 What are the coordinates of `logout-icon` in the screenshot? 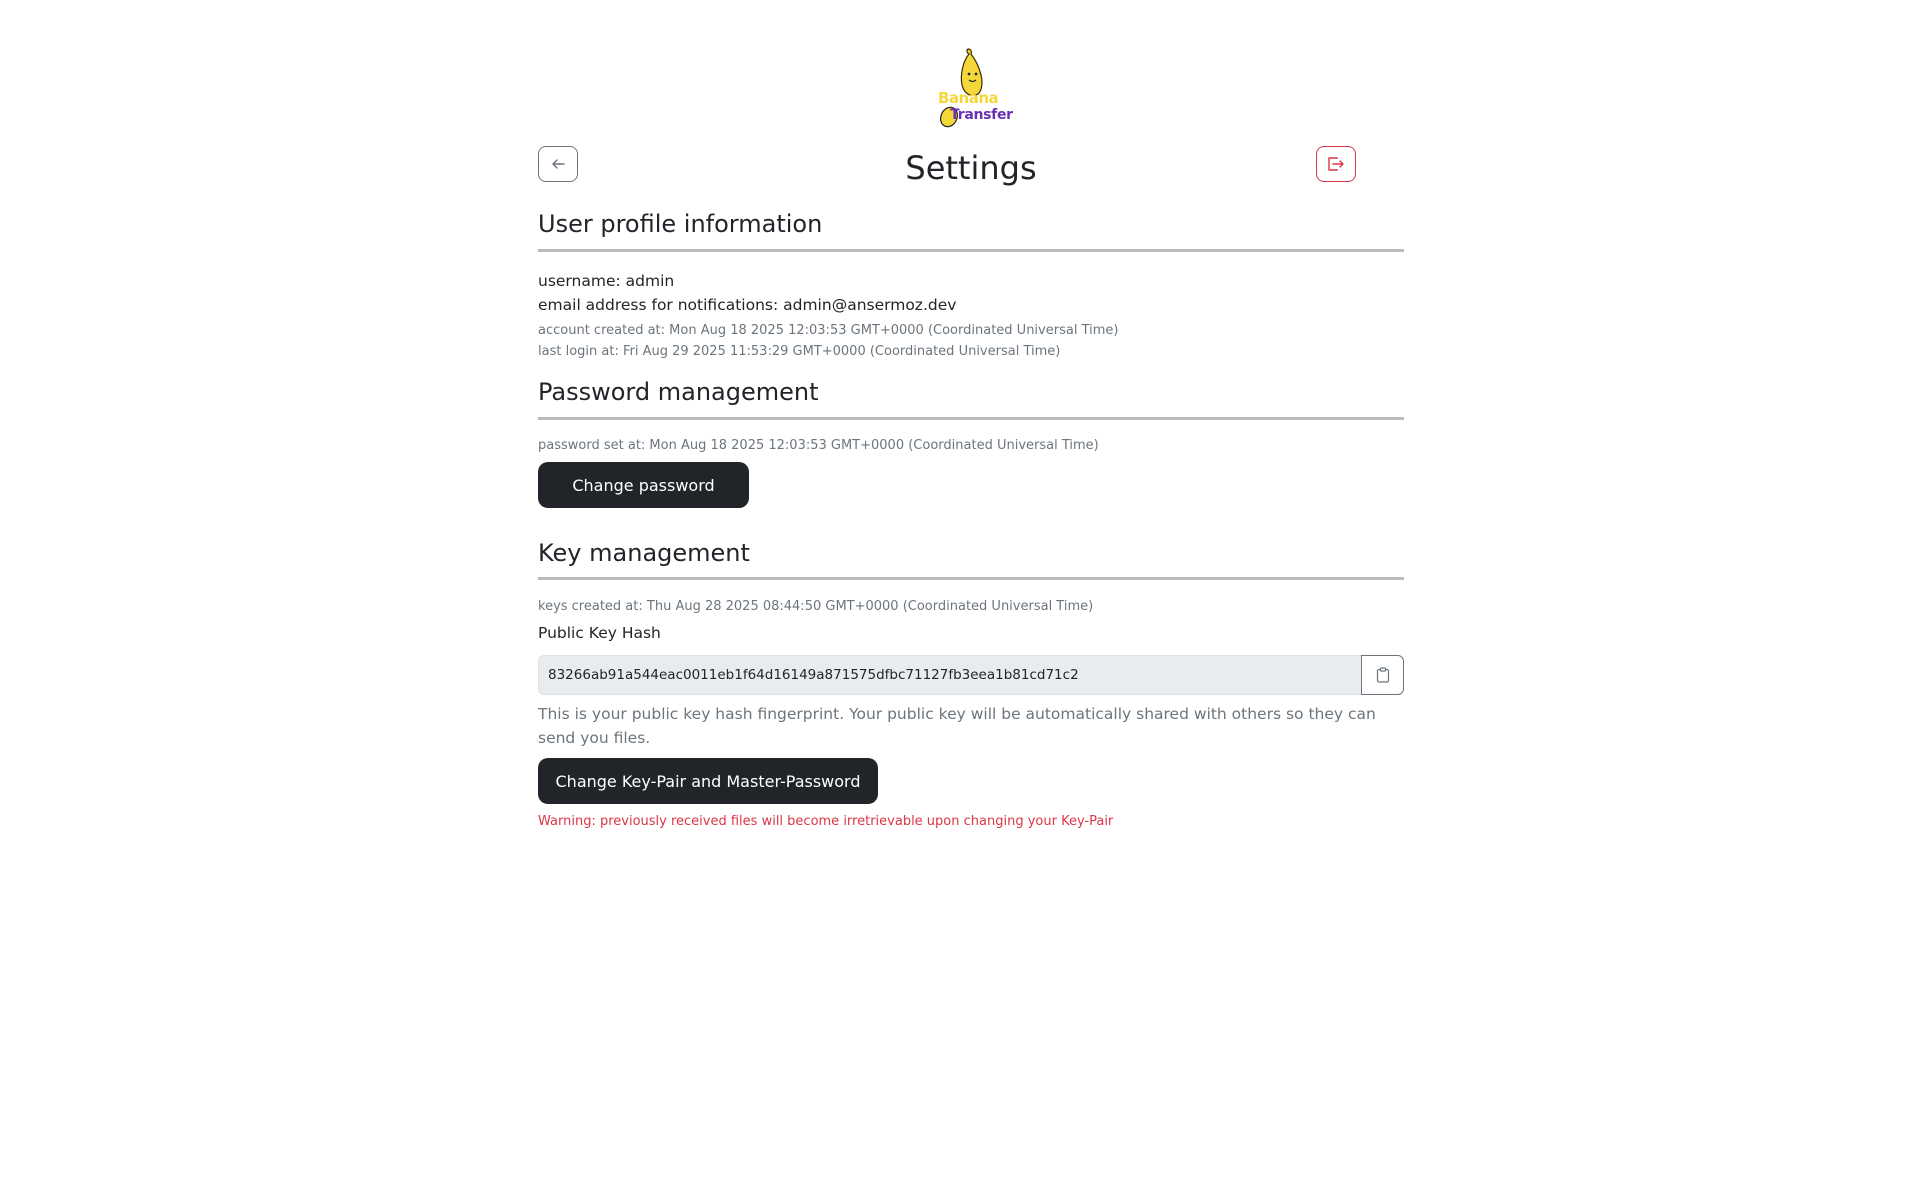 It's located at (1336, 164).